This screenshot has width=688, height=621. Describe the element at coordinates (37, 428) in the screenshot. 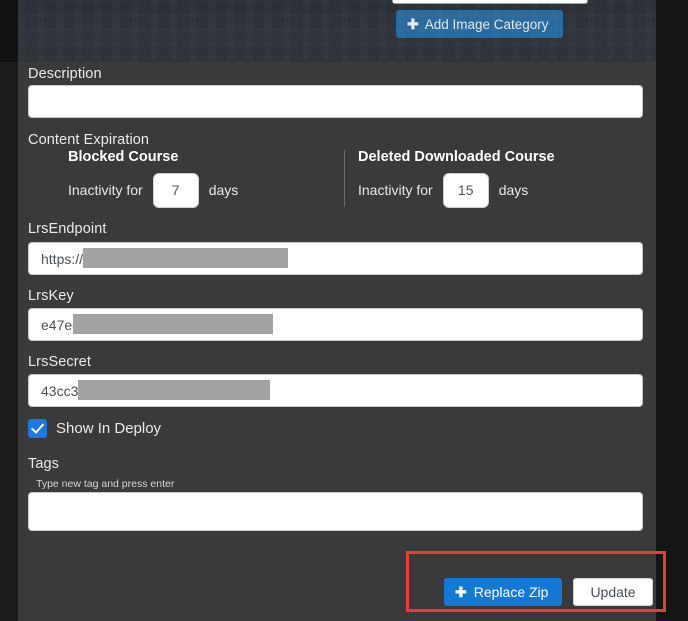

I see `checkmark-icon` at that location.